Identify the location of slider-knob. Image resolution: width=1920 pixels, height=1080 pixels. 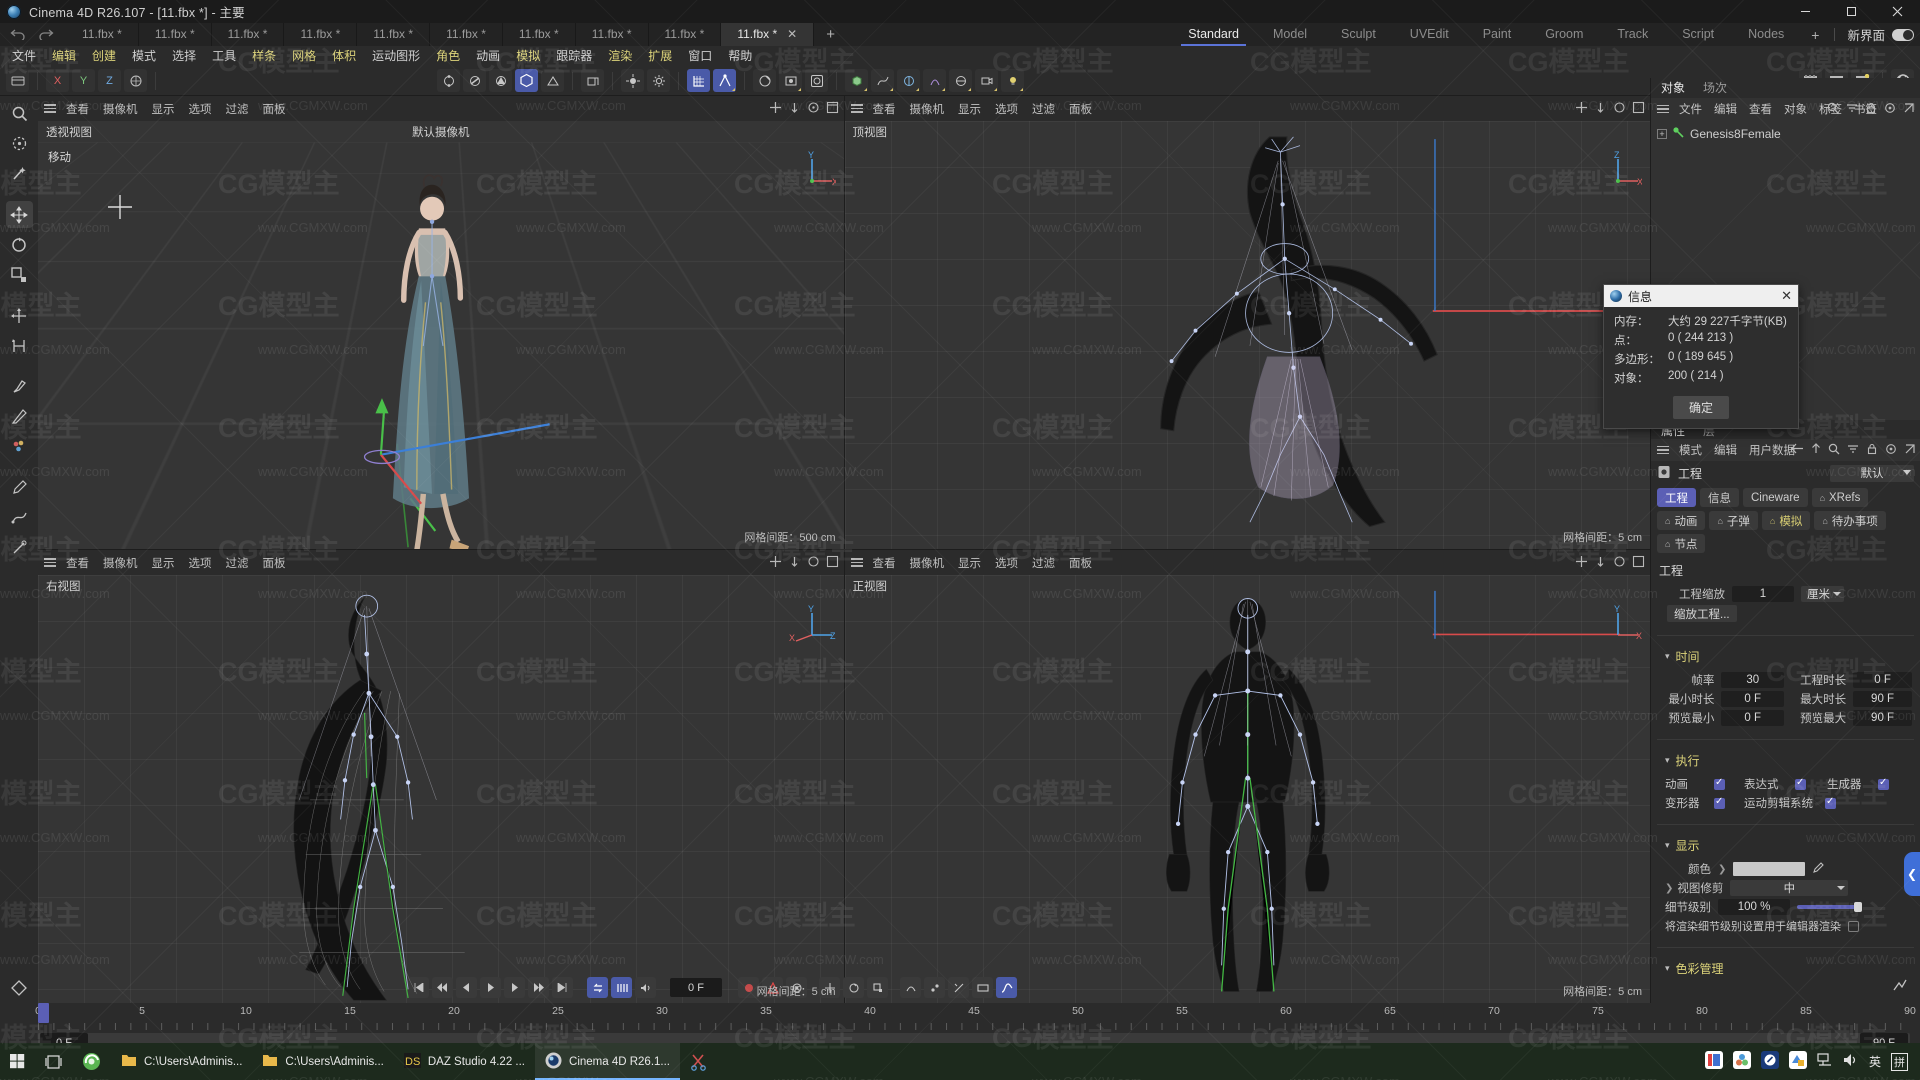
(1858, 907).